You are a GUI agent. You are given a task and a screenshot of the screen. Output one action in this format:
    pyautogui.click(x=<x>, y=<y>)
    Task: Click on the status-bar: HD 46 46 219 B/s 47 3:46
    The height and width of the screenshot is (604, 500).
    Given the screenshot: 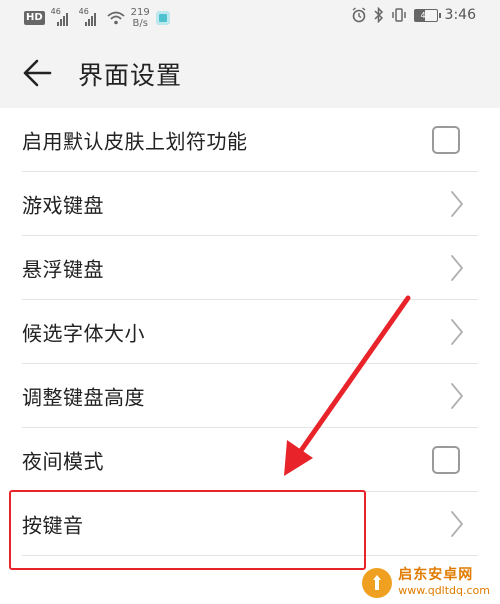 What is the action you would take?
    pyautogui.click(x=250, y=18)
    